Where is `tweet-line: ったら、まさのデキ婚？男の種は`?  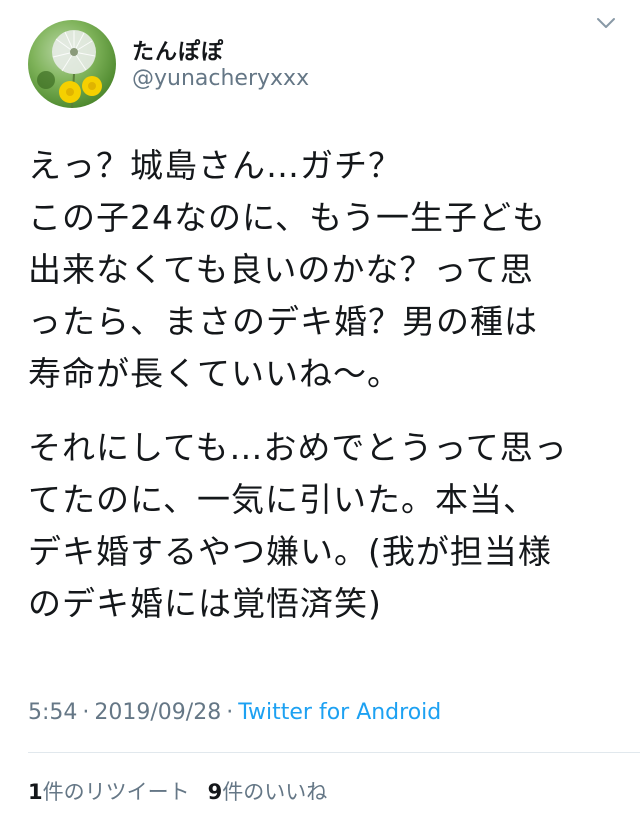
tweet-line: ったら、まさのデキ婚？男の種は is located at coordinates (283, 321).